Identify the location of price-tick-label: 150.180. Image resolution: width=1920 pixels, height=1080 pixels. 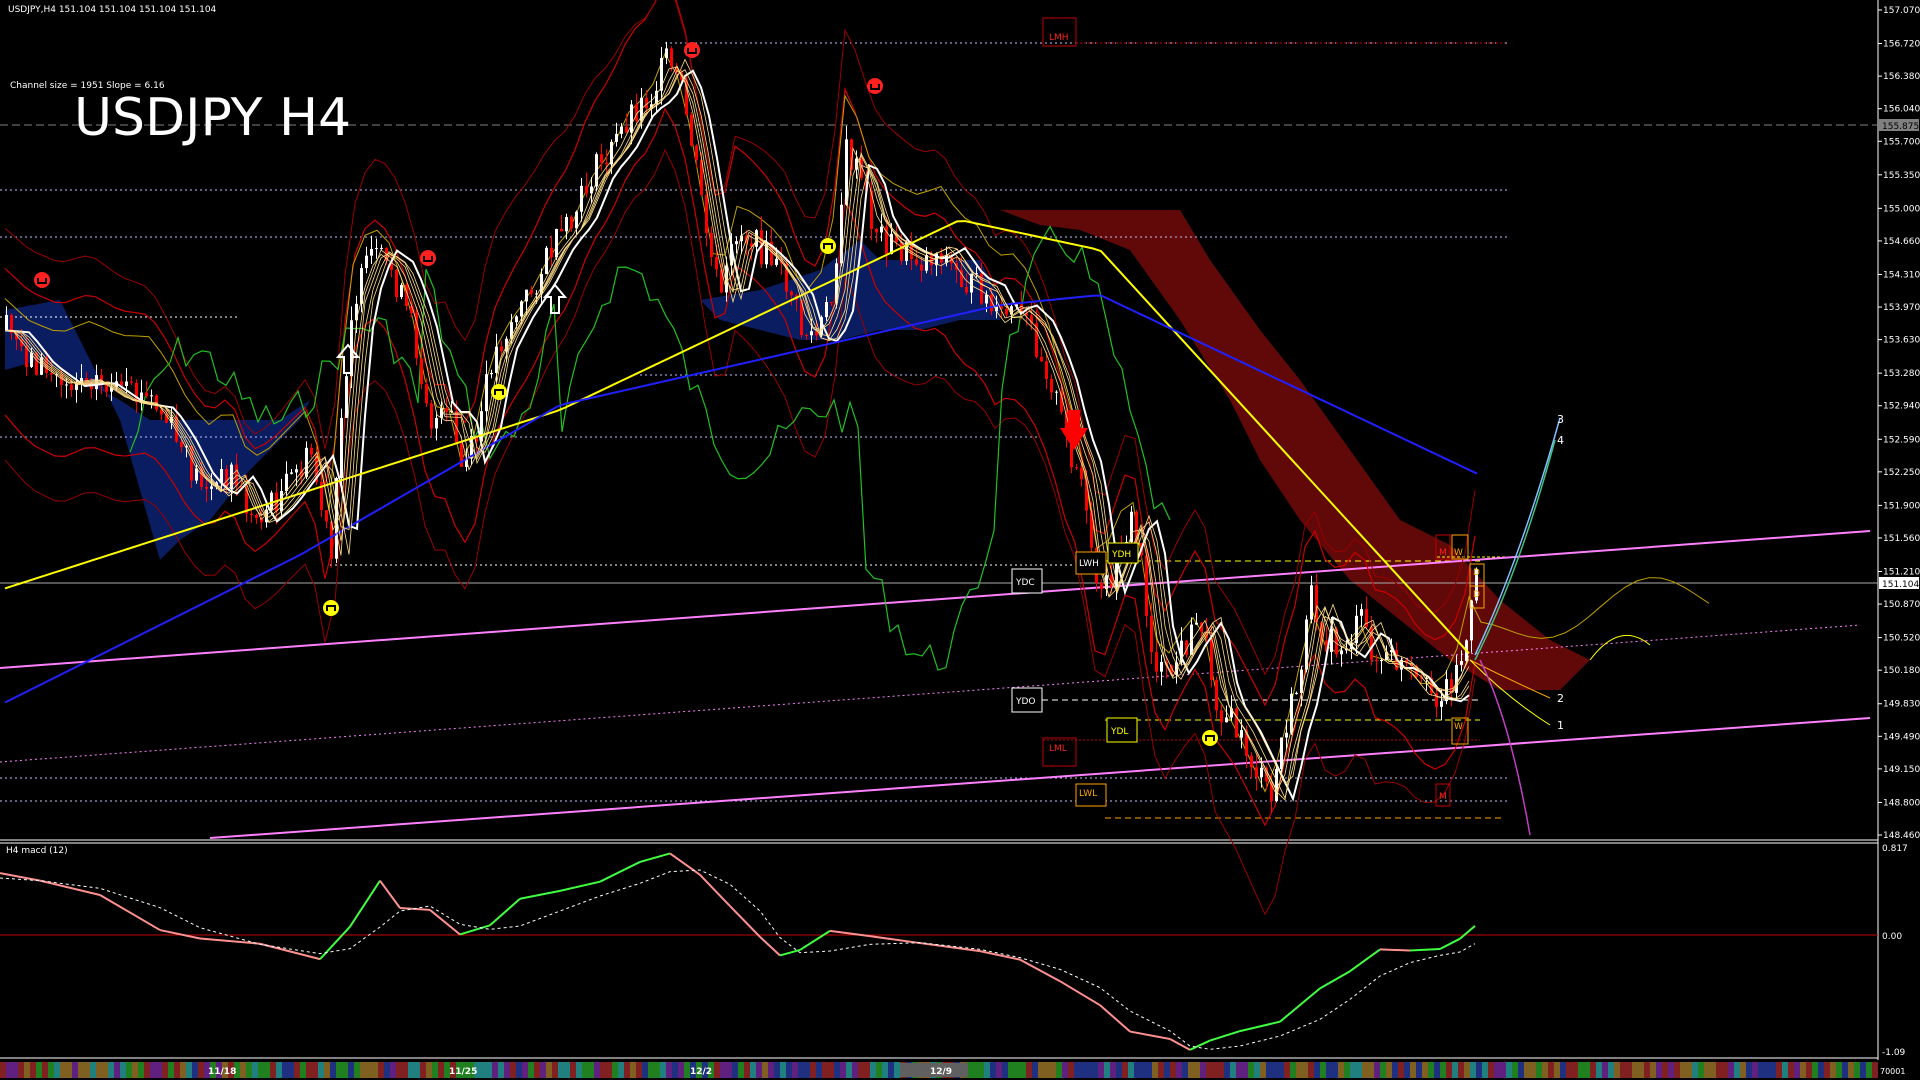
(1901, 671).